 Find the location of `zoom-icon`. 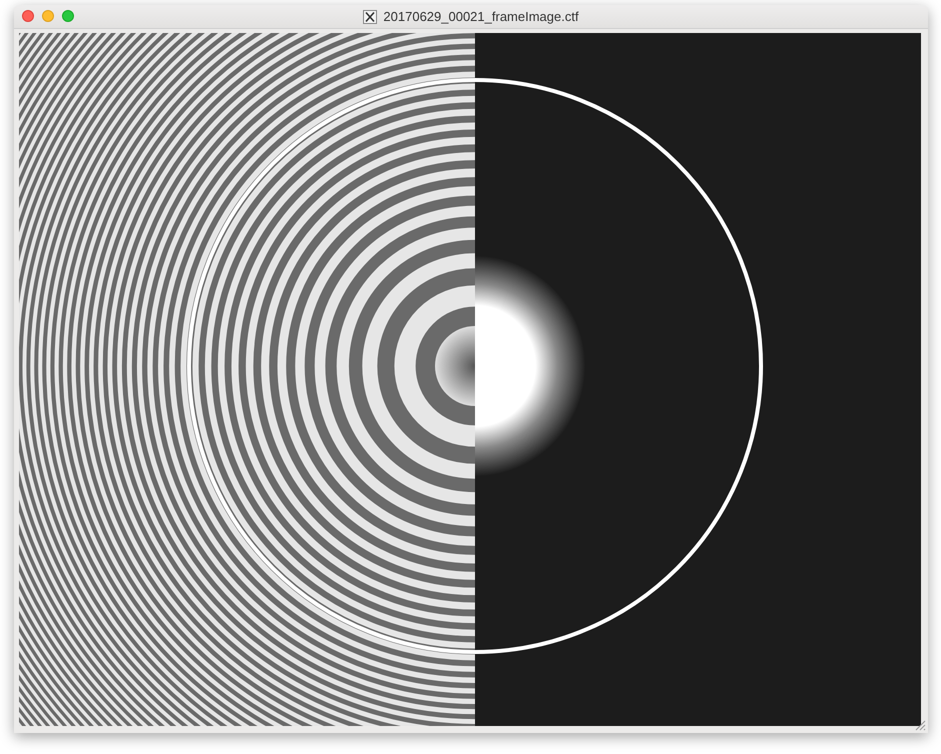

zoom-icon is located at coordinates (68, 16).